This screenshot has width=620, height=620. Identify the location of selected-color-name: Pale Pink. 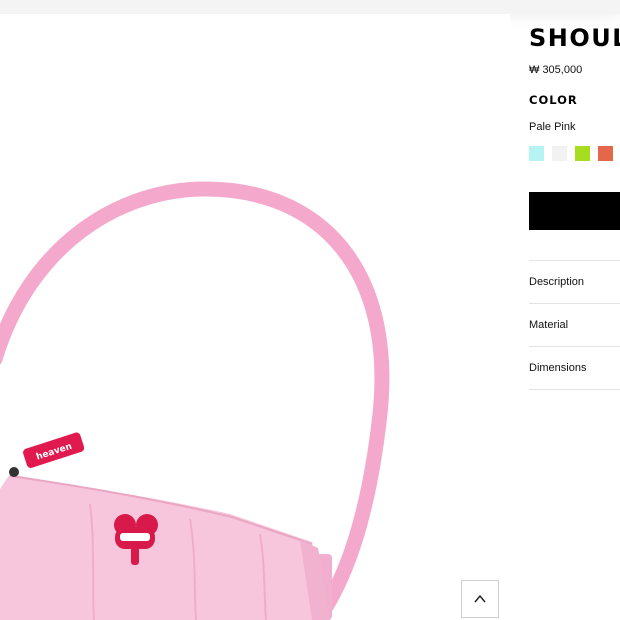
(552, 127).